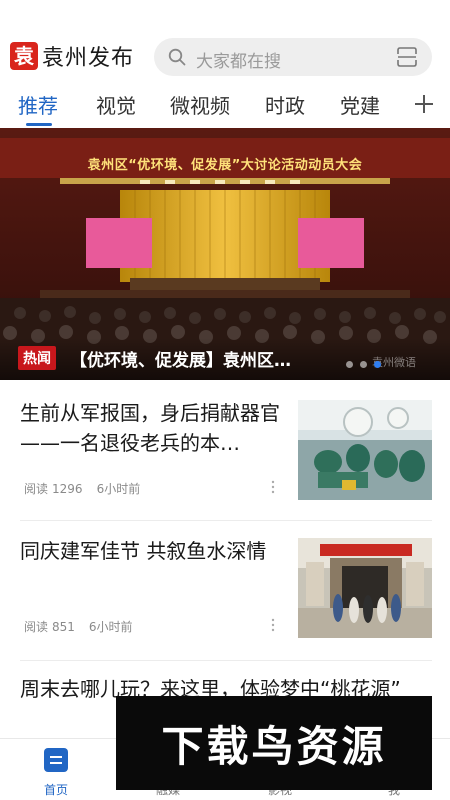 This screenshot has width=450, height=800. What do you see at coordinates (274, 746) in the screenshot?
I see `watermark-text: 下载鸟资源` at bounding box center [274, 746].